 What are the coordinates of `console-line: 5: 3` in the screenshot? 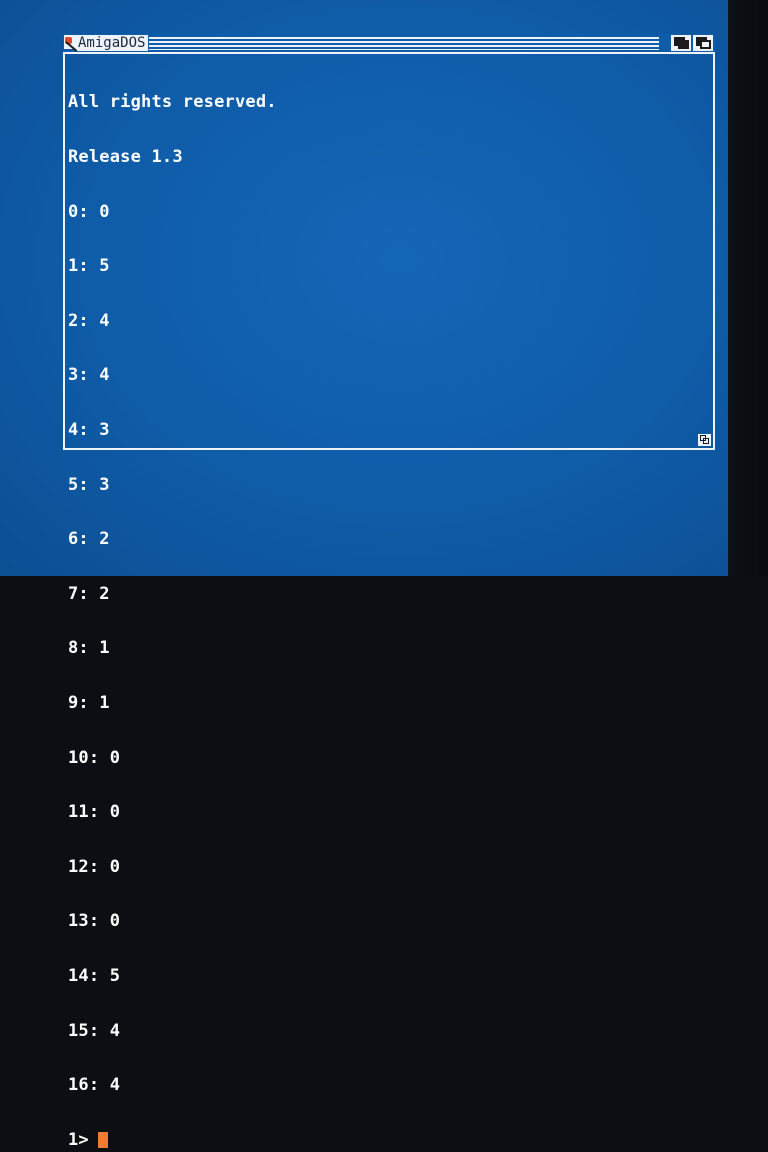 It's located at (89, 484).